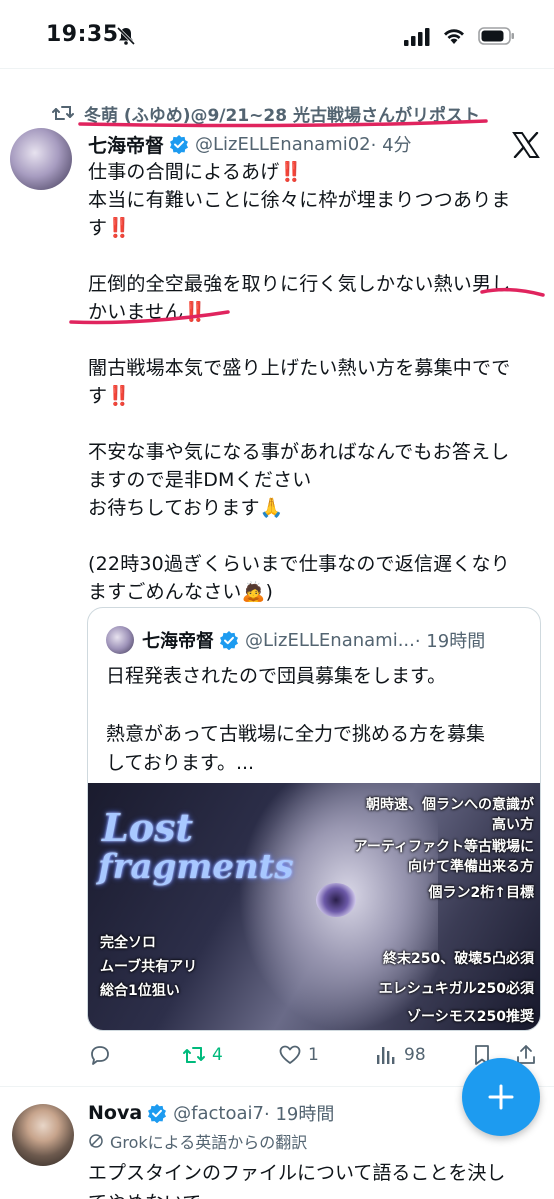 The width and height of the screenshot is (554, 1199). I want to click on repost-header-text: 冬萌 (ふゆめ)@9/21~28 光古戦場さんがリポスト, so click(282, 115).